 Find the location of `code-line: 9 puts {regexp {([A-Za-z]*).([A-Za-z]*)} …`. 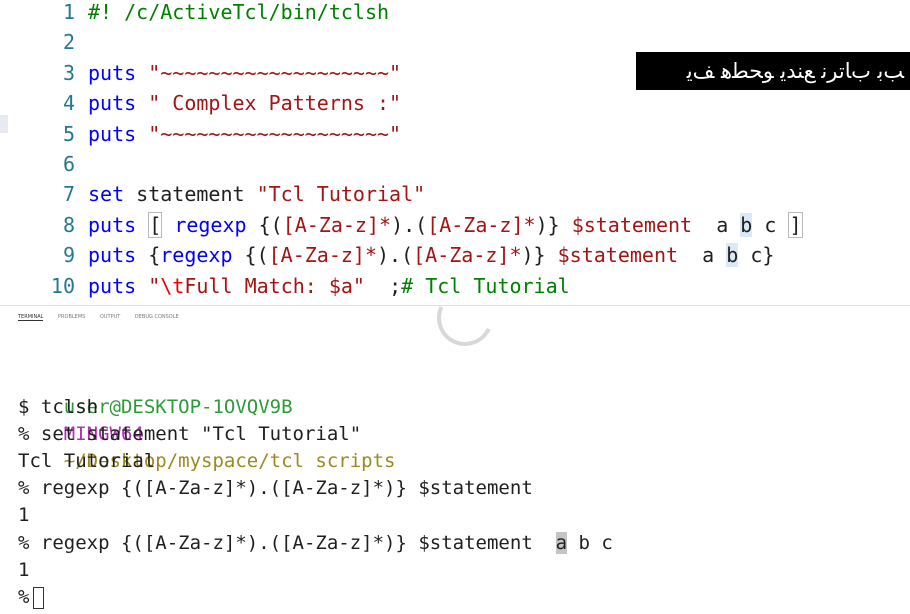

code-line: 9 puts {regexp {([A-Za-z]*).([A-Za-z]*)} … is located at coordinates (387, 255).